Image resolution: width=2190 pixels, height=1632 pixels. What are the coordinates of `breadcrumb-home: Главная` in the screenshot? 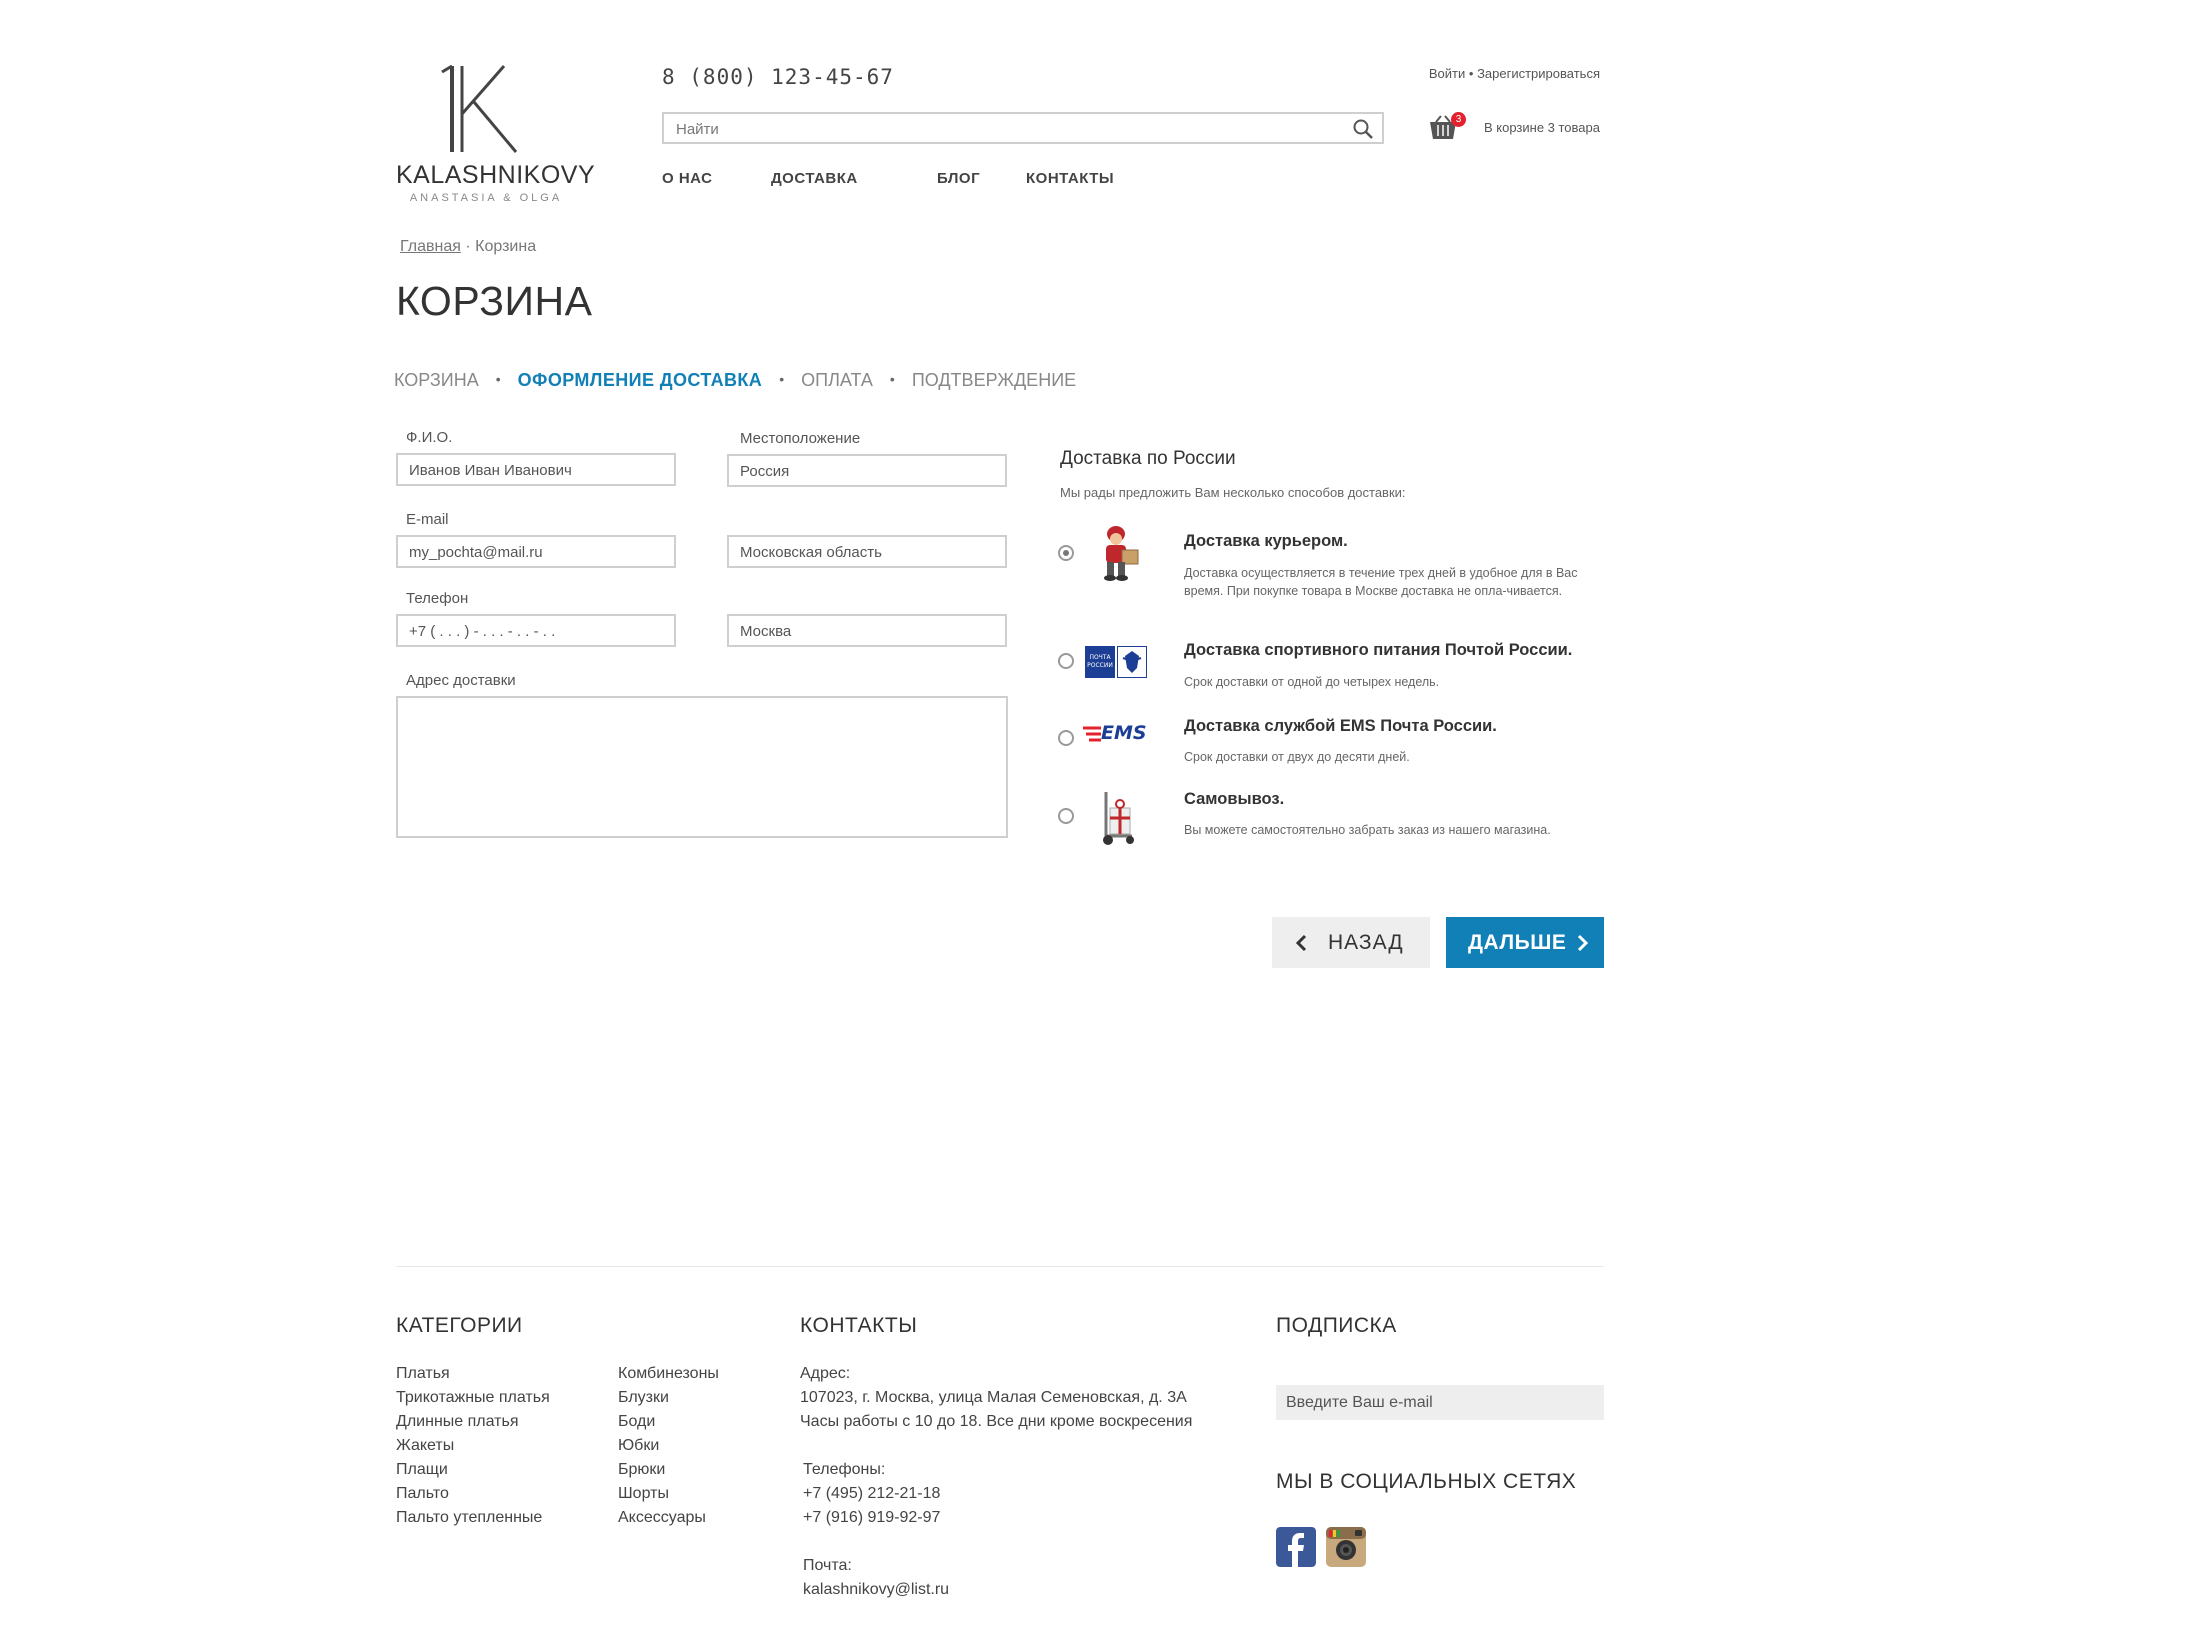 It's located at (430, 246).